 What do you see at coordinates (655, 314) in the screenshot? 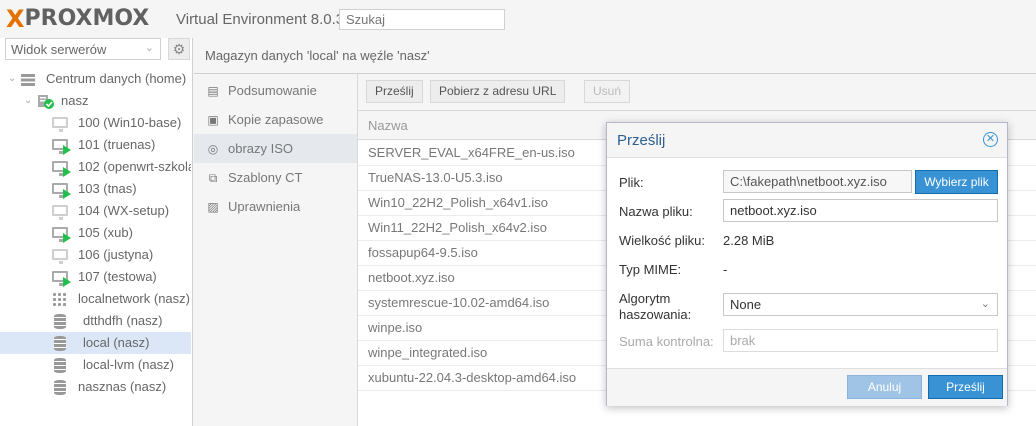
I see `hash-label-line2: haszowania:` at bounding box center [655, 314].